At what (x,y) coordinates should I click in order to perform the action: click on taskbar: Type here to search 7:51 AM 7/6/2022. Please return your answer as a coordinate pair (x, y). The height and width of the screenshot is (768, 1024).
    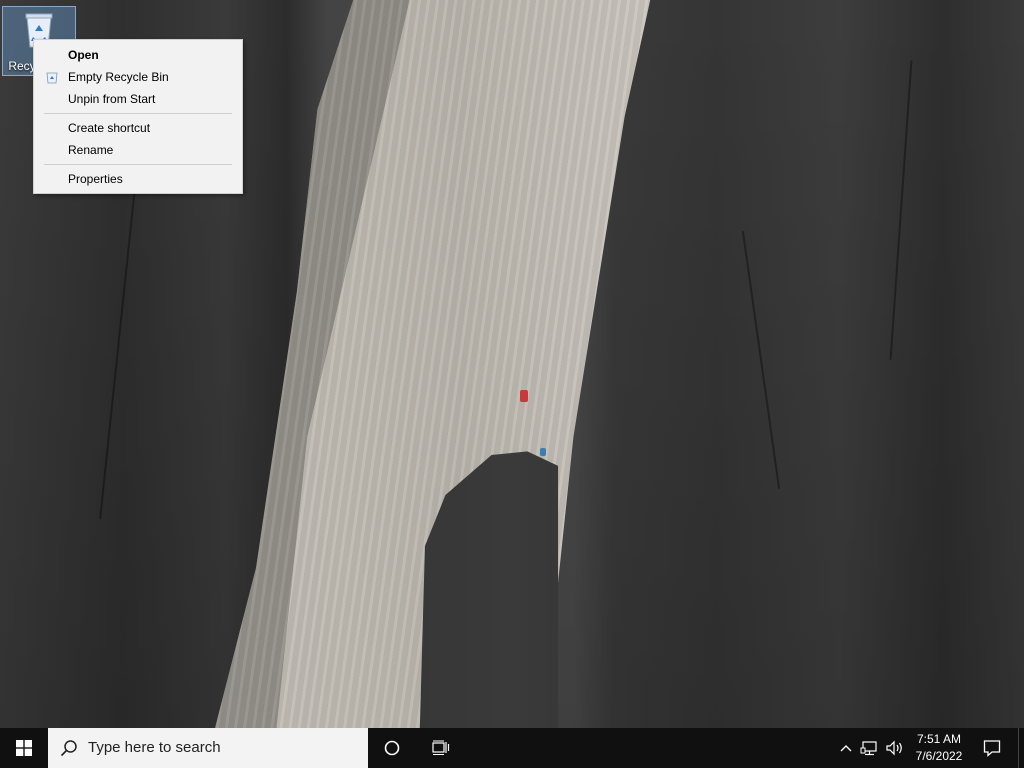
    Looking at the image, I should click on (512, 748).